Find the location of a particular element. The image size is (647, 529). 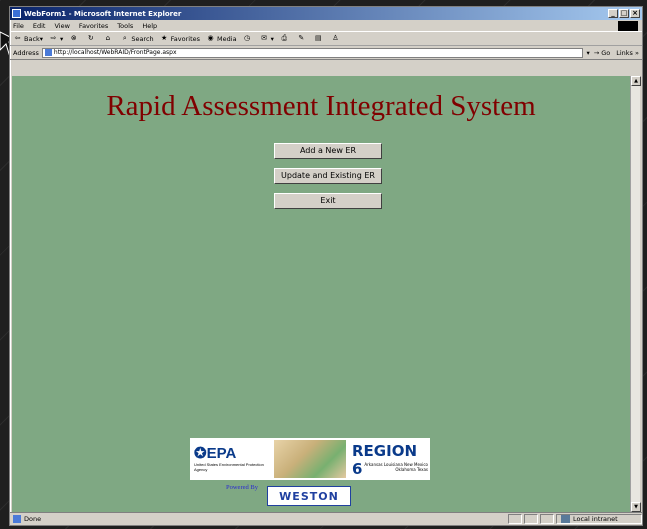

add-new-er-button: Add a New ER is located at coordinates (328, 151).